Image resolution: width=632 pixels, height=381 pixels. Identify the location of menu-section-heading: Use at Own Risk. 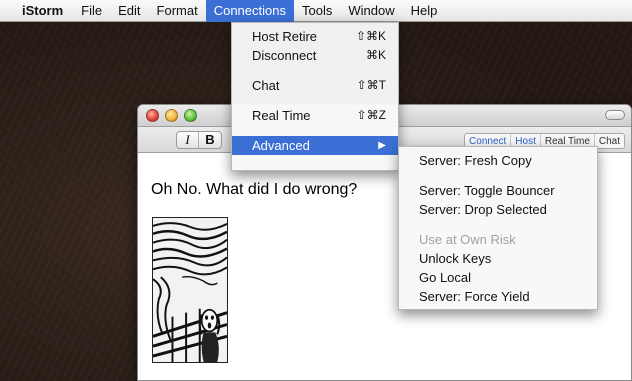
(467, 239).